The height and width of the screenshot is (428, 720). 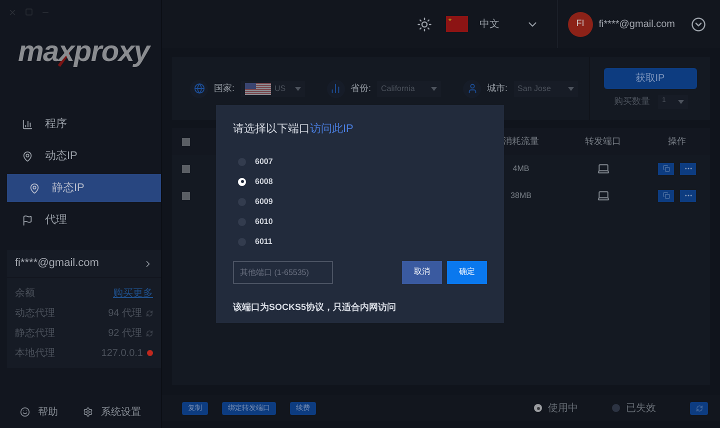 What do you see at coordinates (580, 24) in the screenshot?
I see `user-avatar: FI` at bounding box center [580, 24].